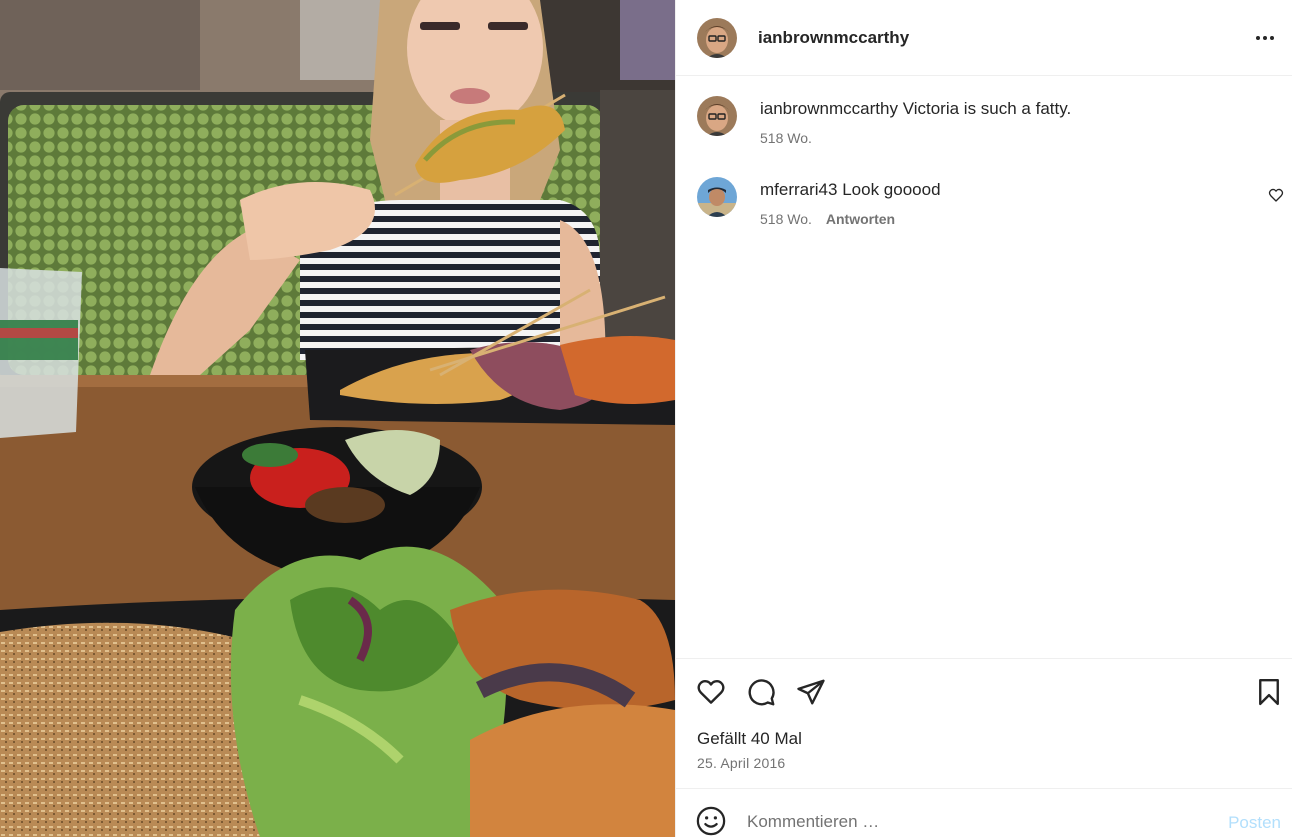  What do you see at coordinates (984, 723) in the screenshot?
I see `post-actions: Gefällt 40 Mal 25. April 2016` at bounding box center [984, 723].